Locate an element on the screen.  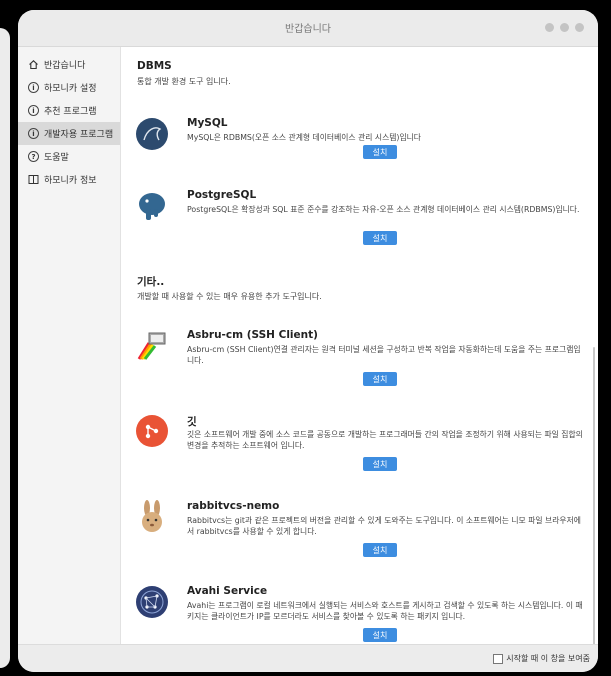
app-description: MySQL은 RDBMS(오픈 소스 관계형 데이터베이스 관리 시스템)입니다 is located at coordinates (304, 137).